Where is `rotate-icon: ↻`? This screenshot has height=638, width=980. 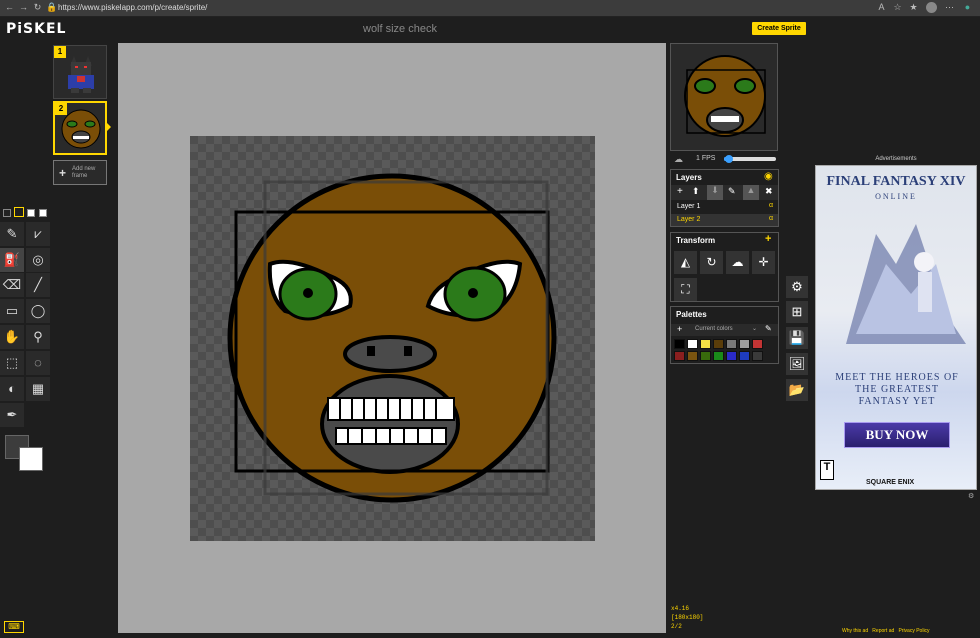
rotate-icon: ↻ is located at coordinates (711, 262).